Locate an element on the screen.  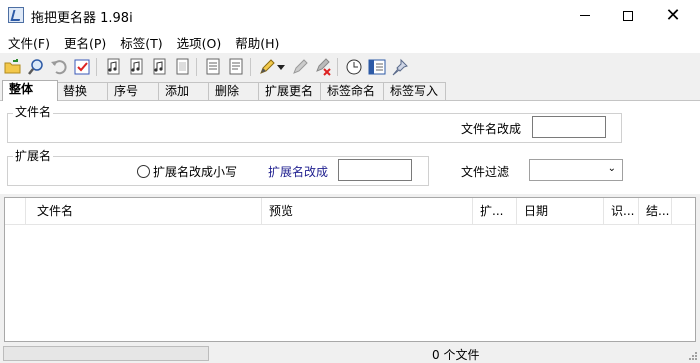
minimize-button is located at coordinates (585, 15).